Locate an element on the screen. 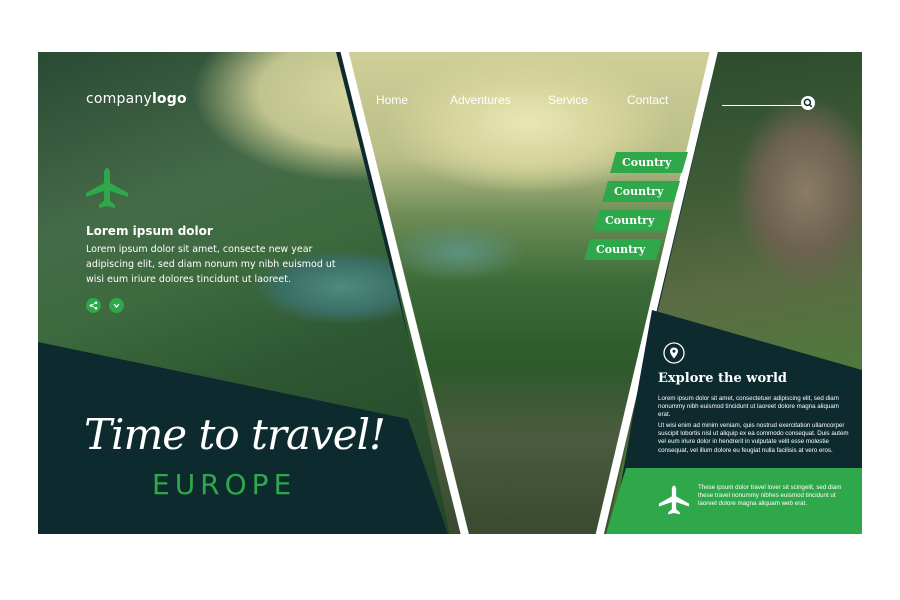  search-icon is located at coordinates (808, 103).